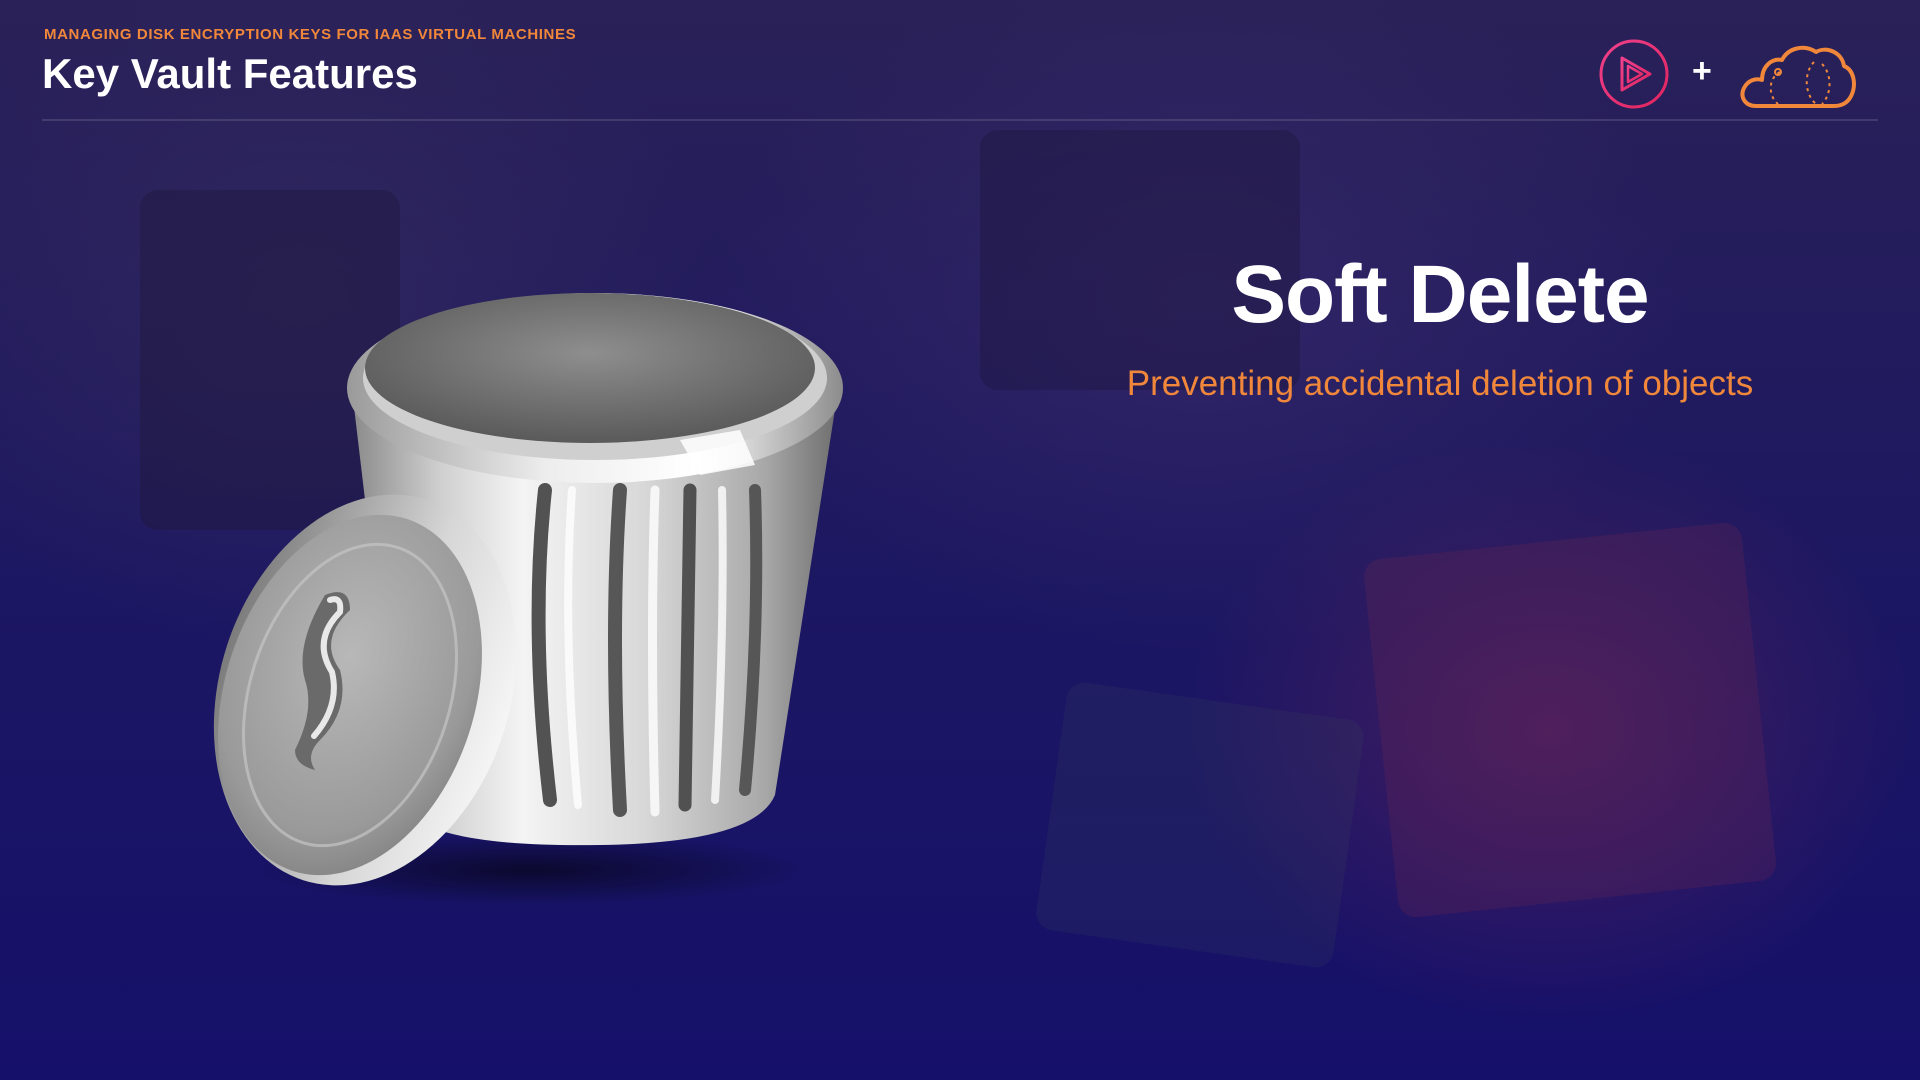 Image resolution: width=1920 pixels, height=1080 pixels. Describe the element at coordinates (1440, 294) in the screenshot. I see `hero-title: Soft Delete` at that location.